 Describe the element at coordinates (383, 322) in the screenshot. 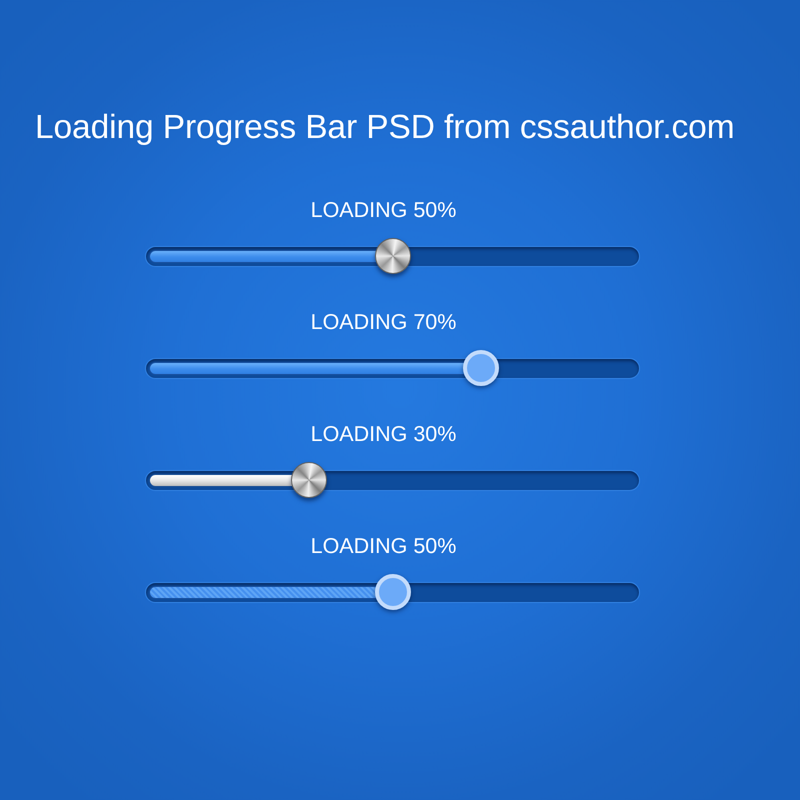

I see `progress-label: LOADING 70%` at that location.